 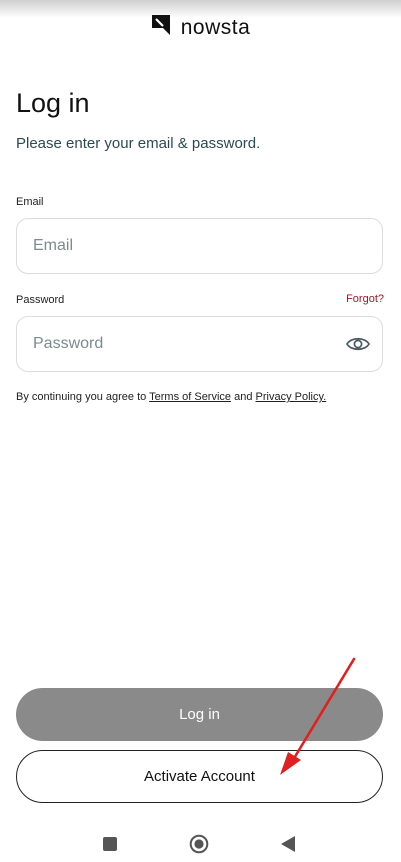 What do you see at coordinates (199, 846) in the screenshot?
I see `circle-icon` at bounding box center [199, 846].